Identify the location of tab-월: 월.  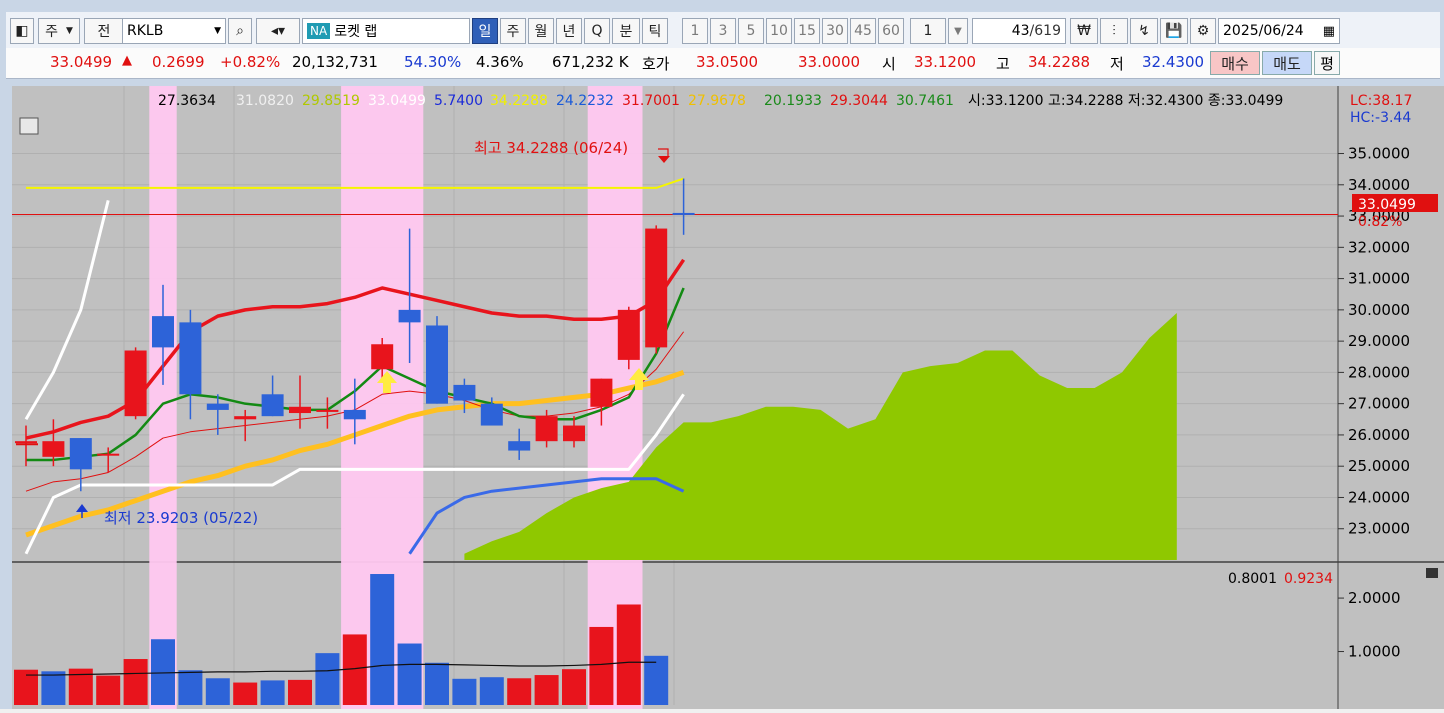
(541, 31).